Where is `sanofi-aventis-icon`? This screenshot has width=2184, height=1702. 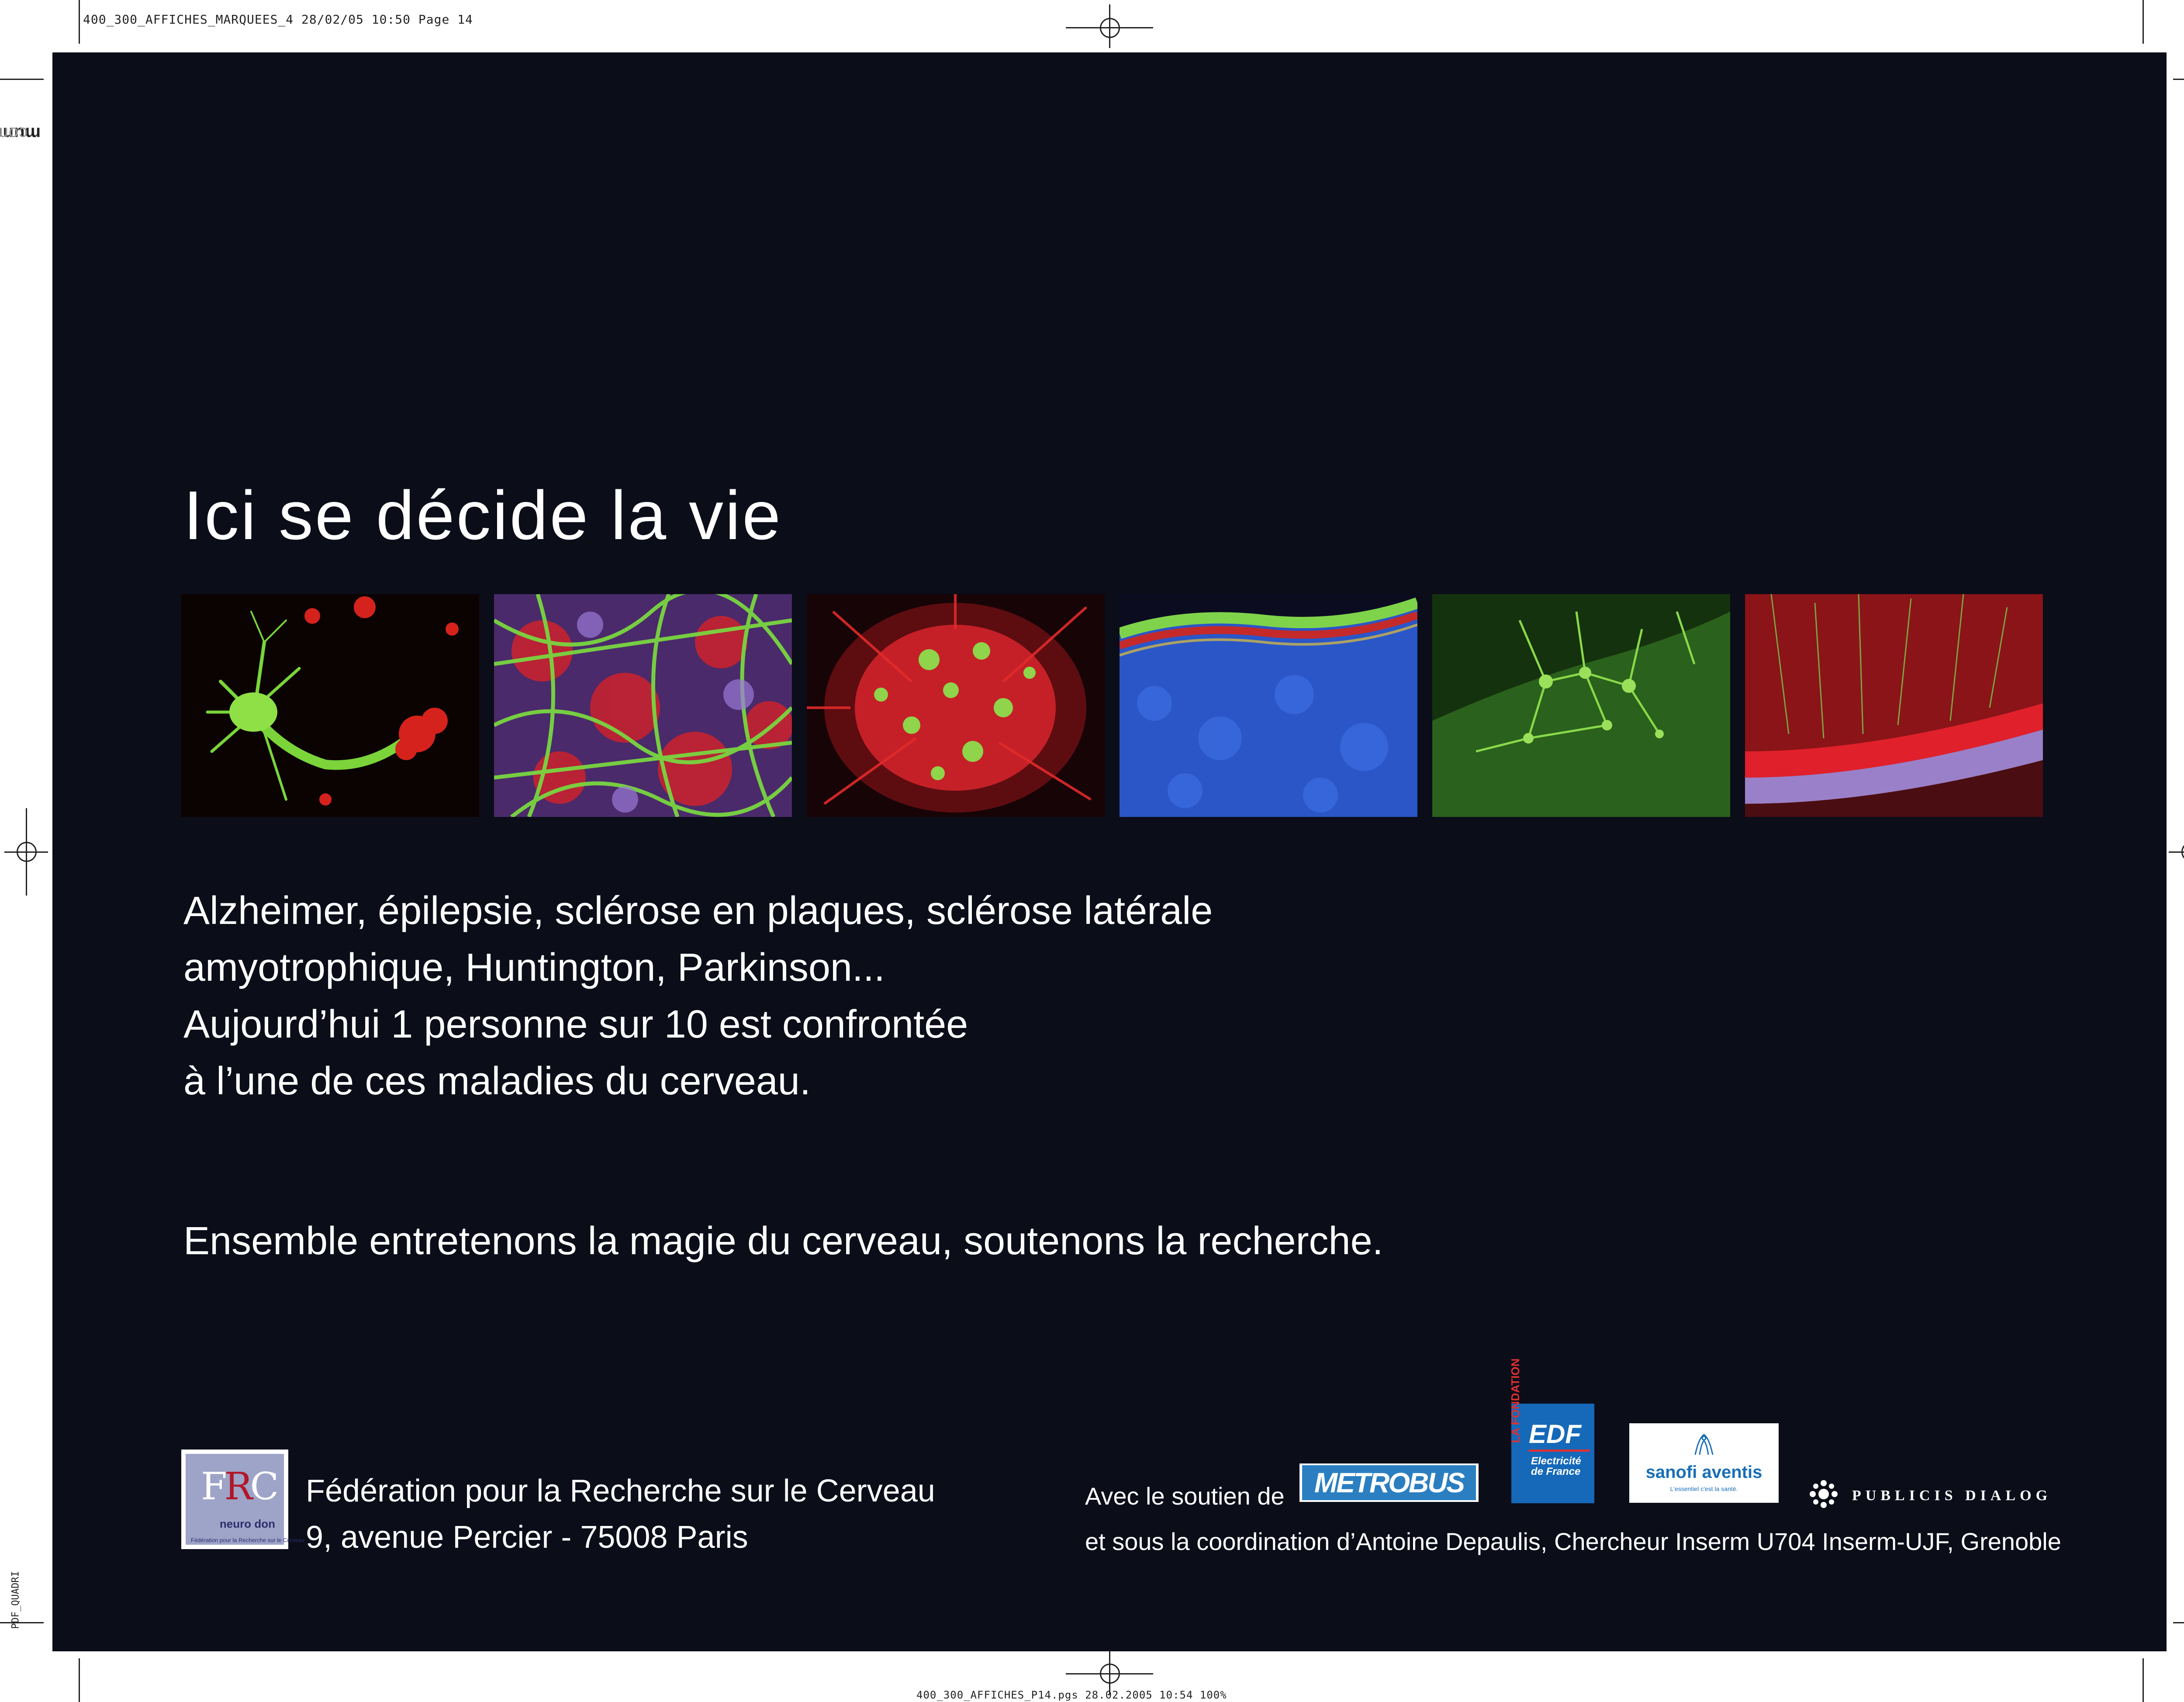
sanofi-aventis-icon is located at coordinates (1704, 1444).